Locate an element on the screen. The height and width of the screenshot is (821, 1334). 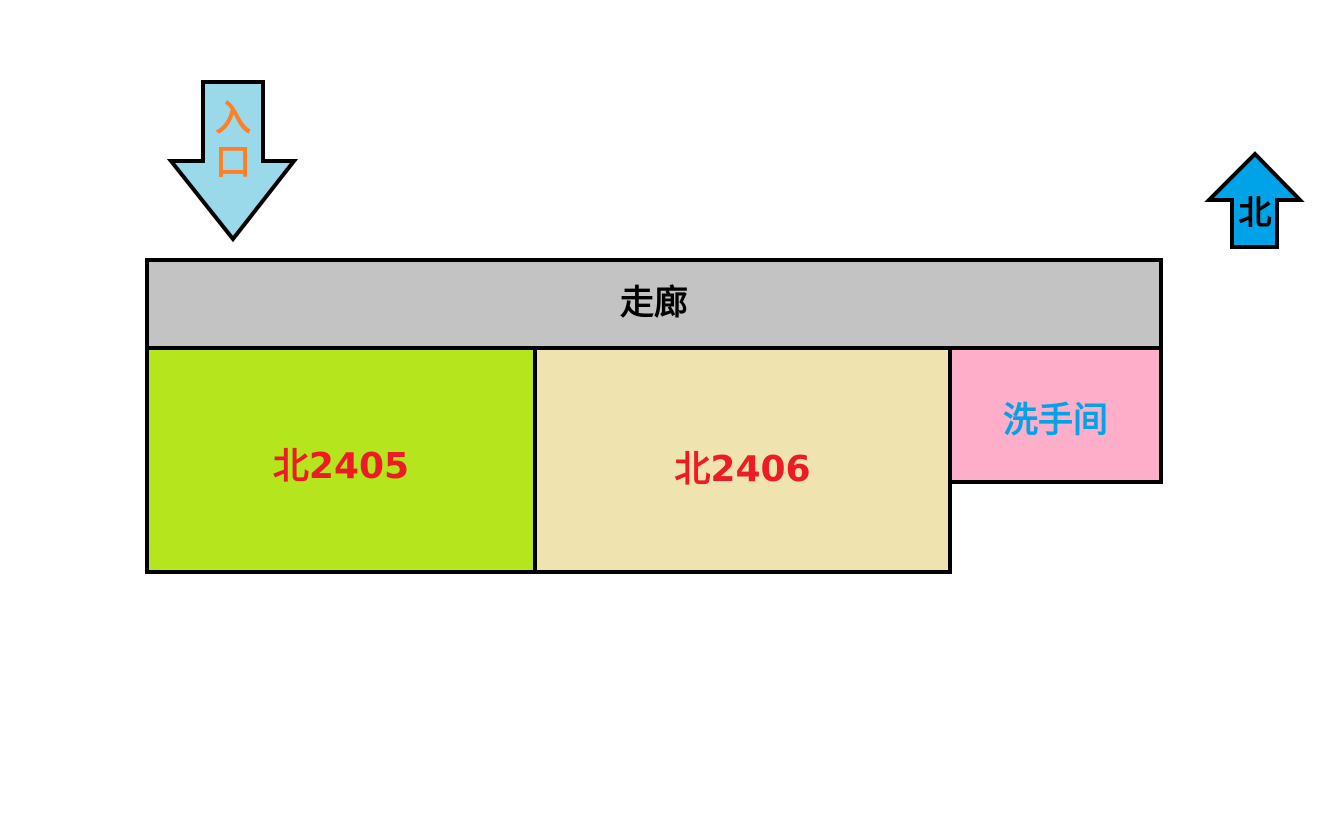
room-2405-label: 北2405 is located at coordinates (341, 466).